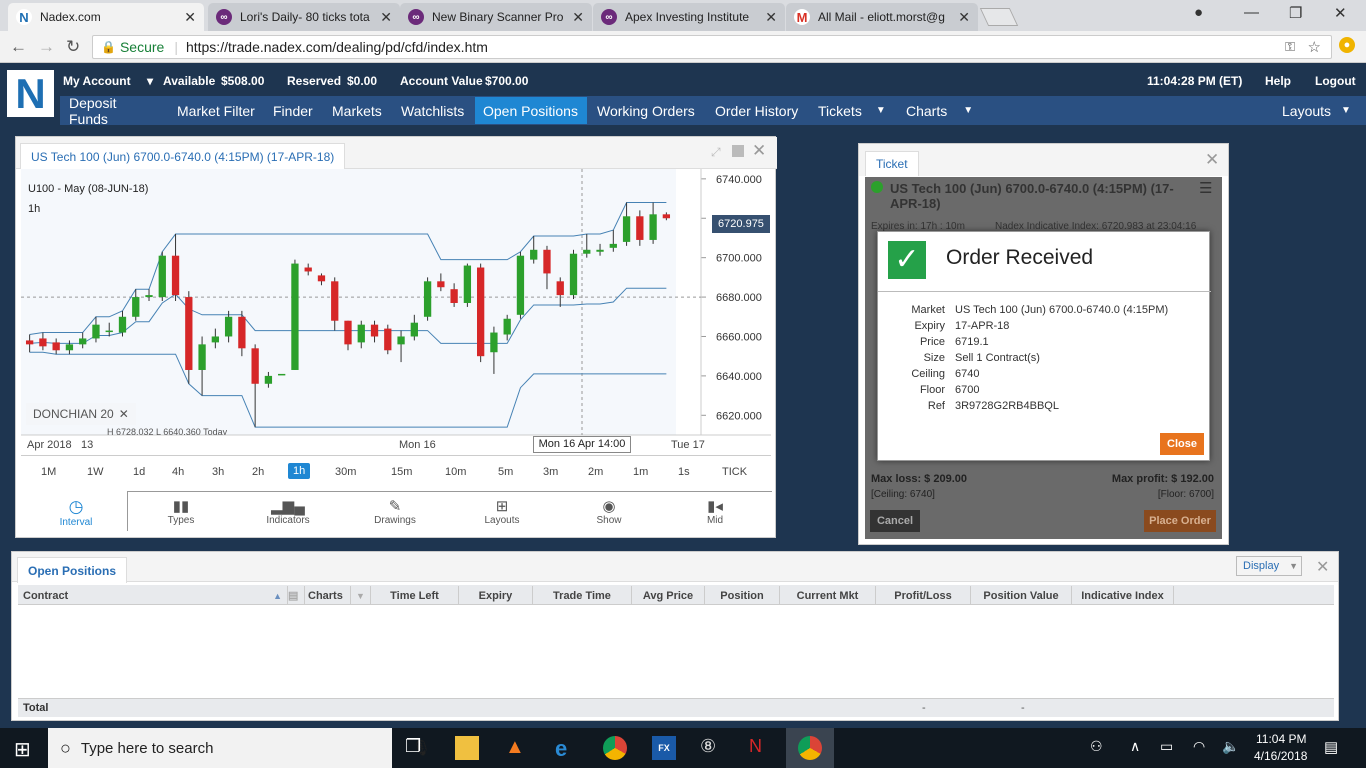 Image resolution: width=1366 pixels, height=768 pixels. I want to click on interval-1m-month: 1M, so click(48, 472).